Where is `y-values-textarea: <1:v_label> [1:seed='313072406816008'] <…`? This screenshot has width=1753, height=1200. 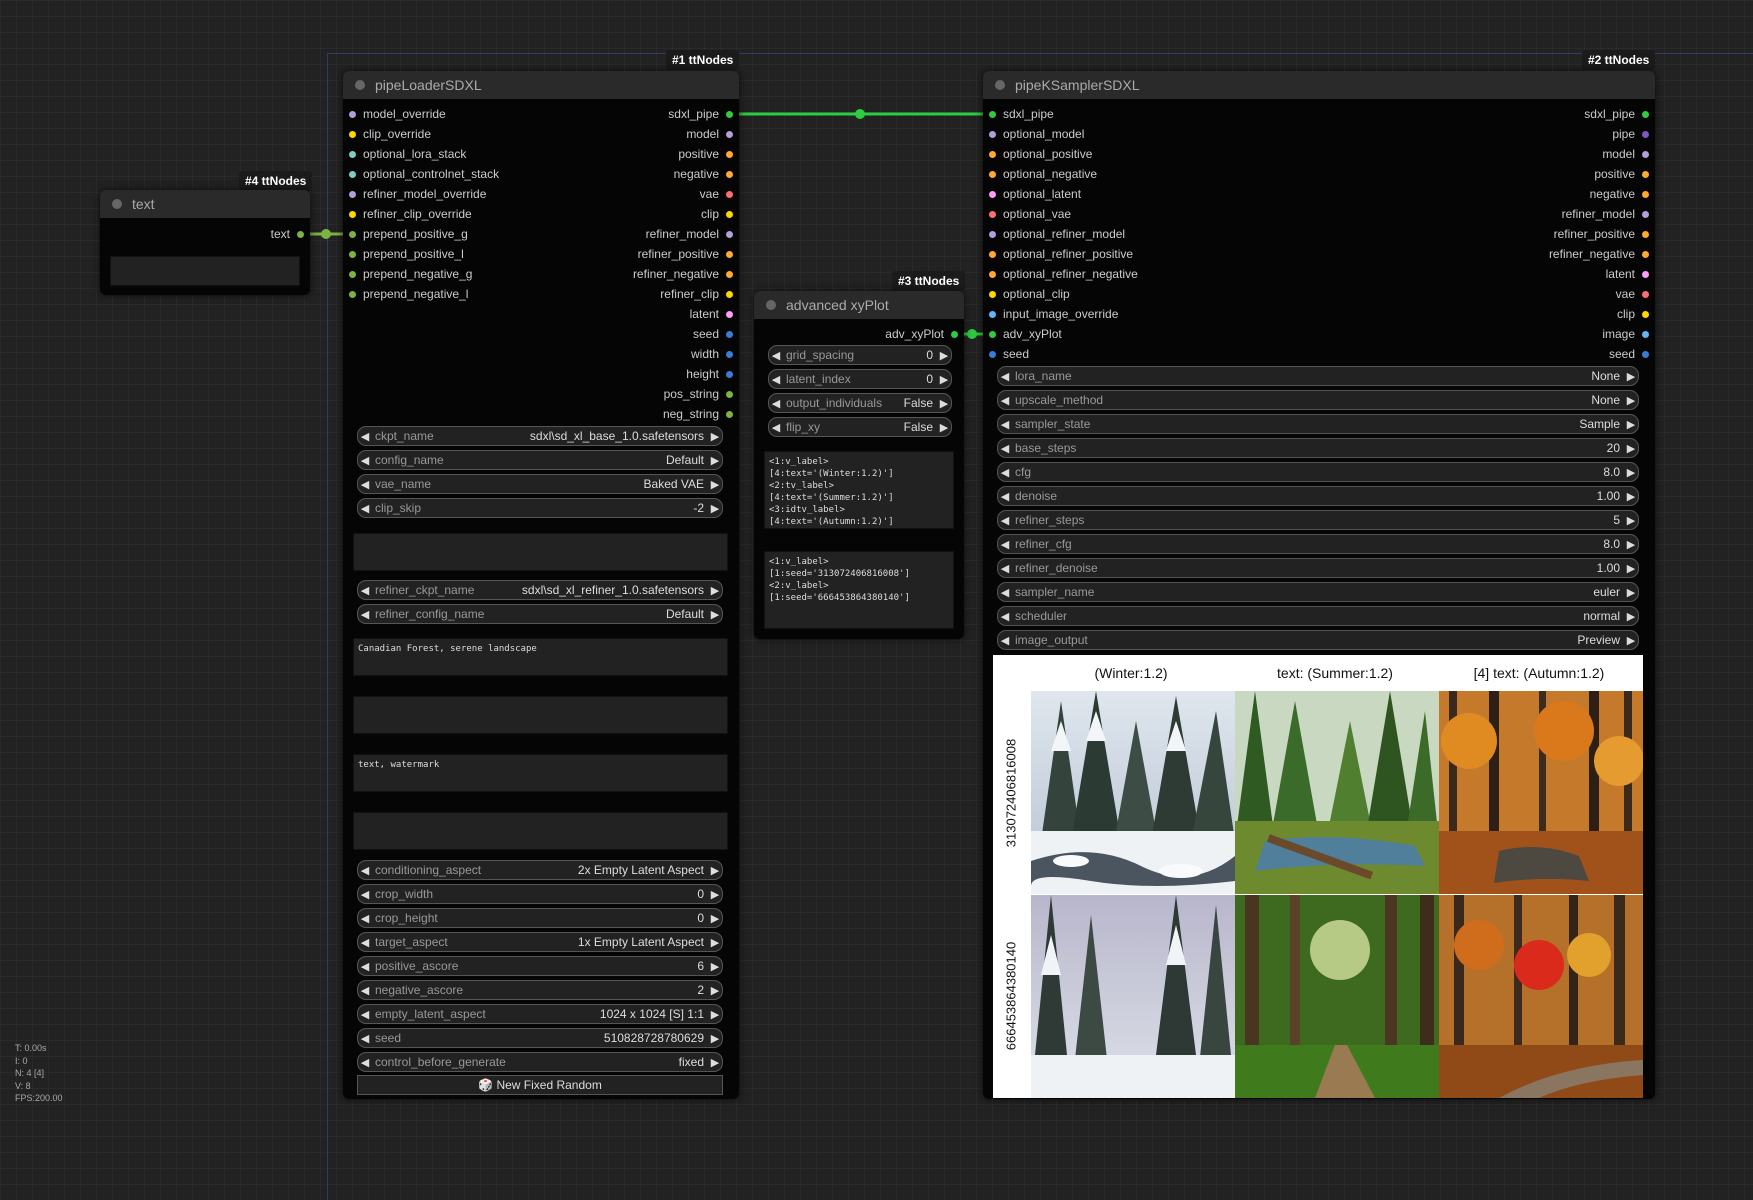
y-values-textarea: <1:v_label> [1:seed='313072406816008'] <… is located at coordinates (859, 590).